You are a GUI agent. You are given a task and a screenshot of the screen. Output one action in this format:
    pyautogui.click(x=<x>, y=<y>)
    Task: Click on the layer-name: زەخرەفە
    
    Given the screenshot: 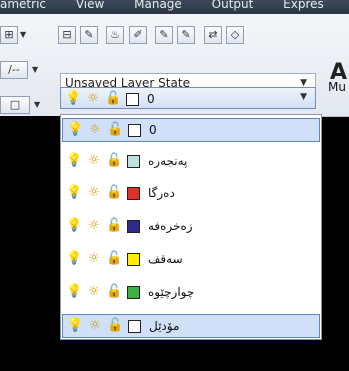 What is the action you would take?
    pyautogui.click(x=170, y=226)
    